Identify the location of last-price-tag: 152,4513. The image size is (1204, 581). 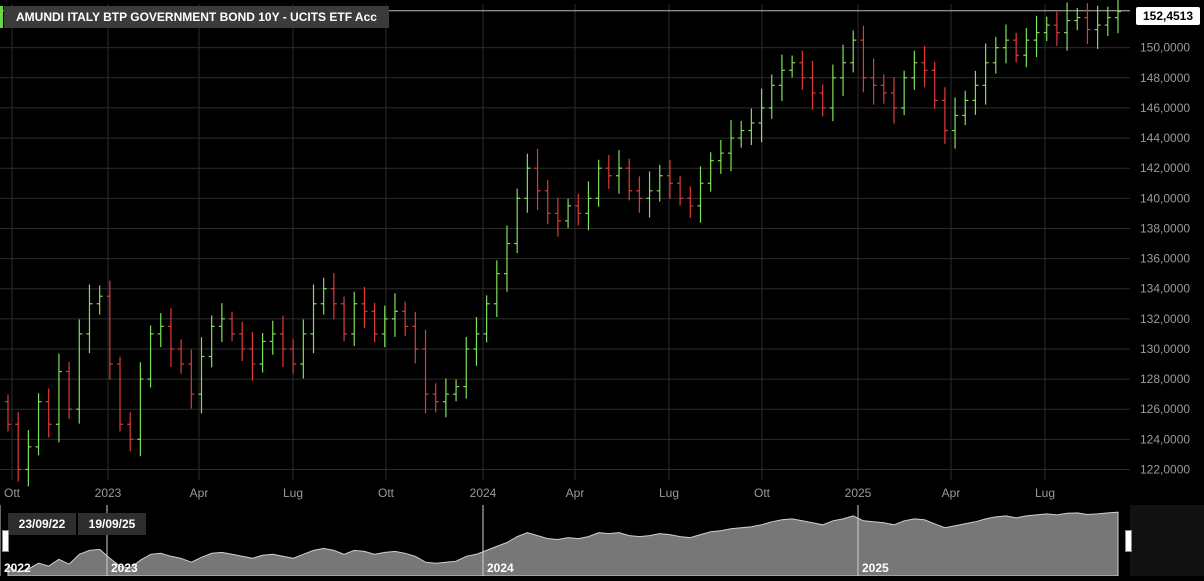
(1168, 16).